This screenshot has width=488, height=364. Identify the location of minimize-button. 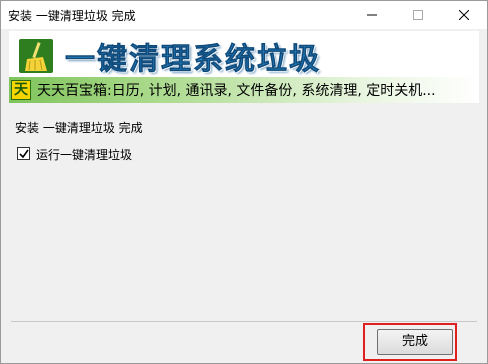
(372, 15).